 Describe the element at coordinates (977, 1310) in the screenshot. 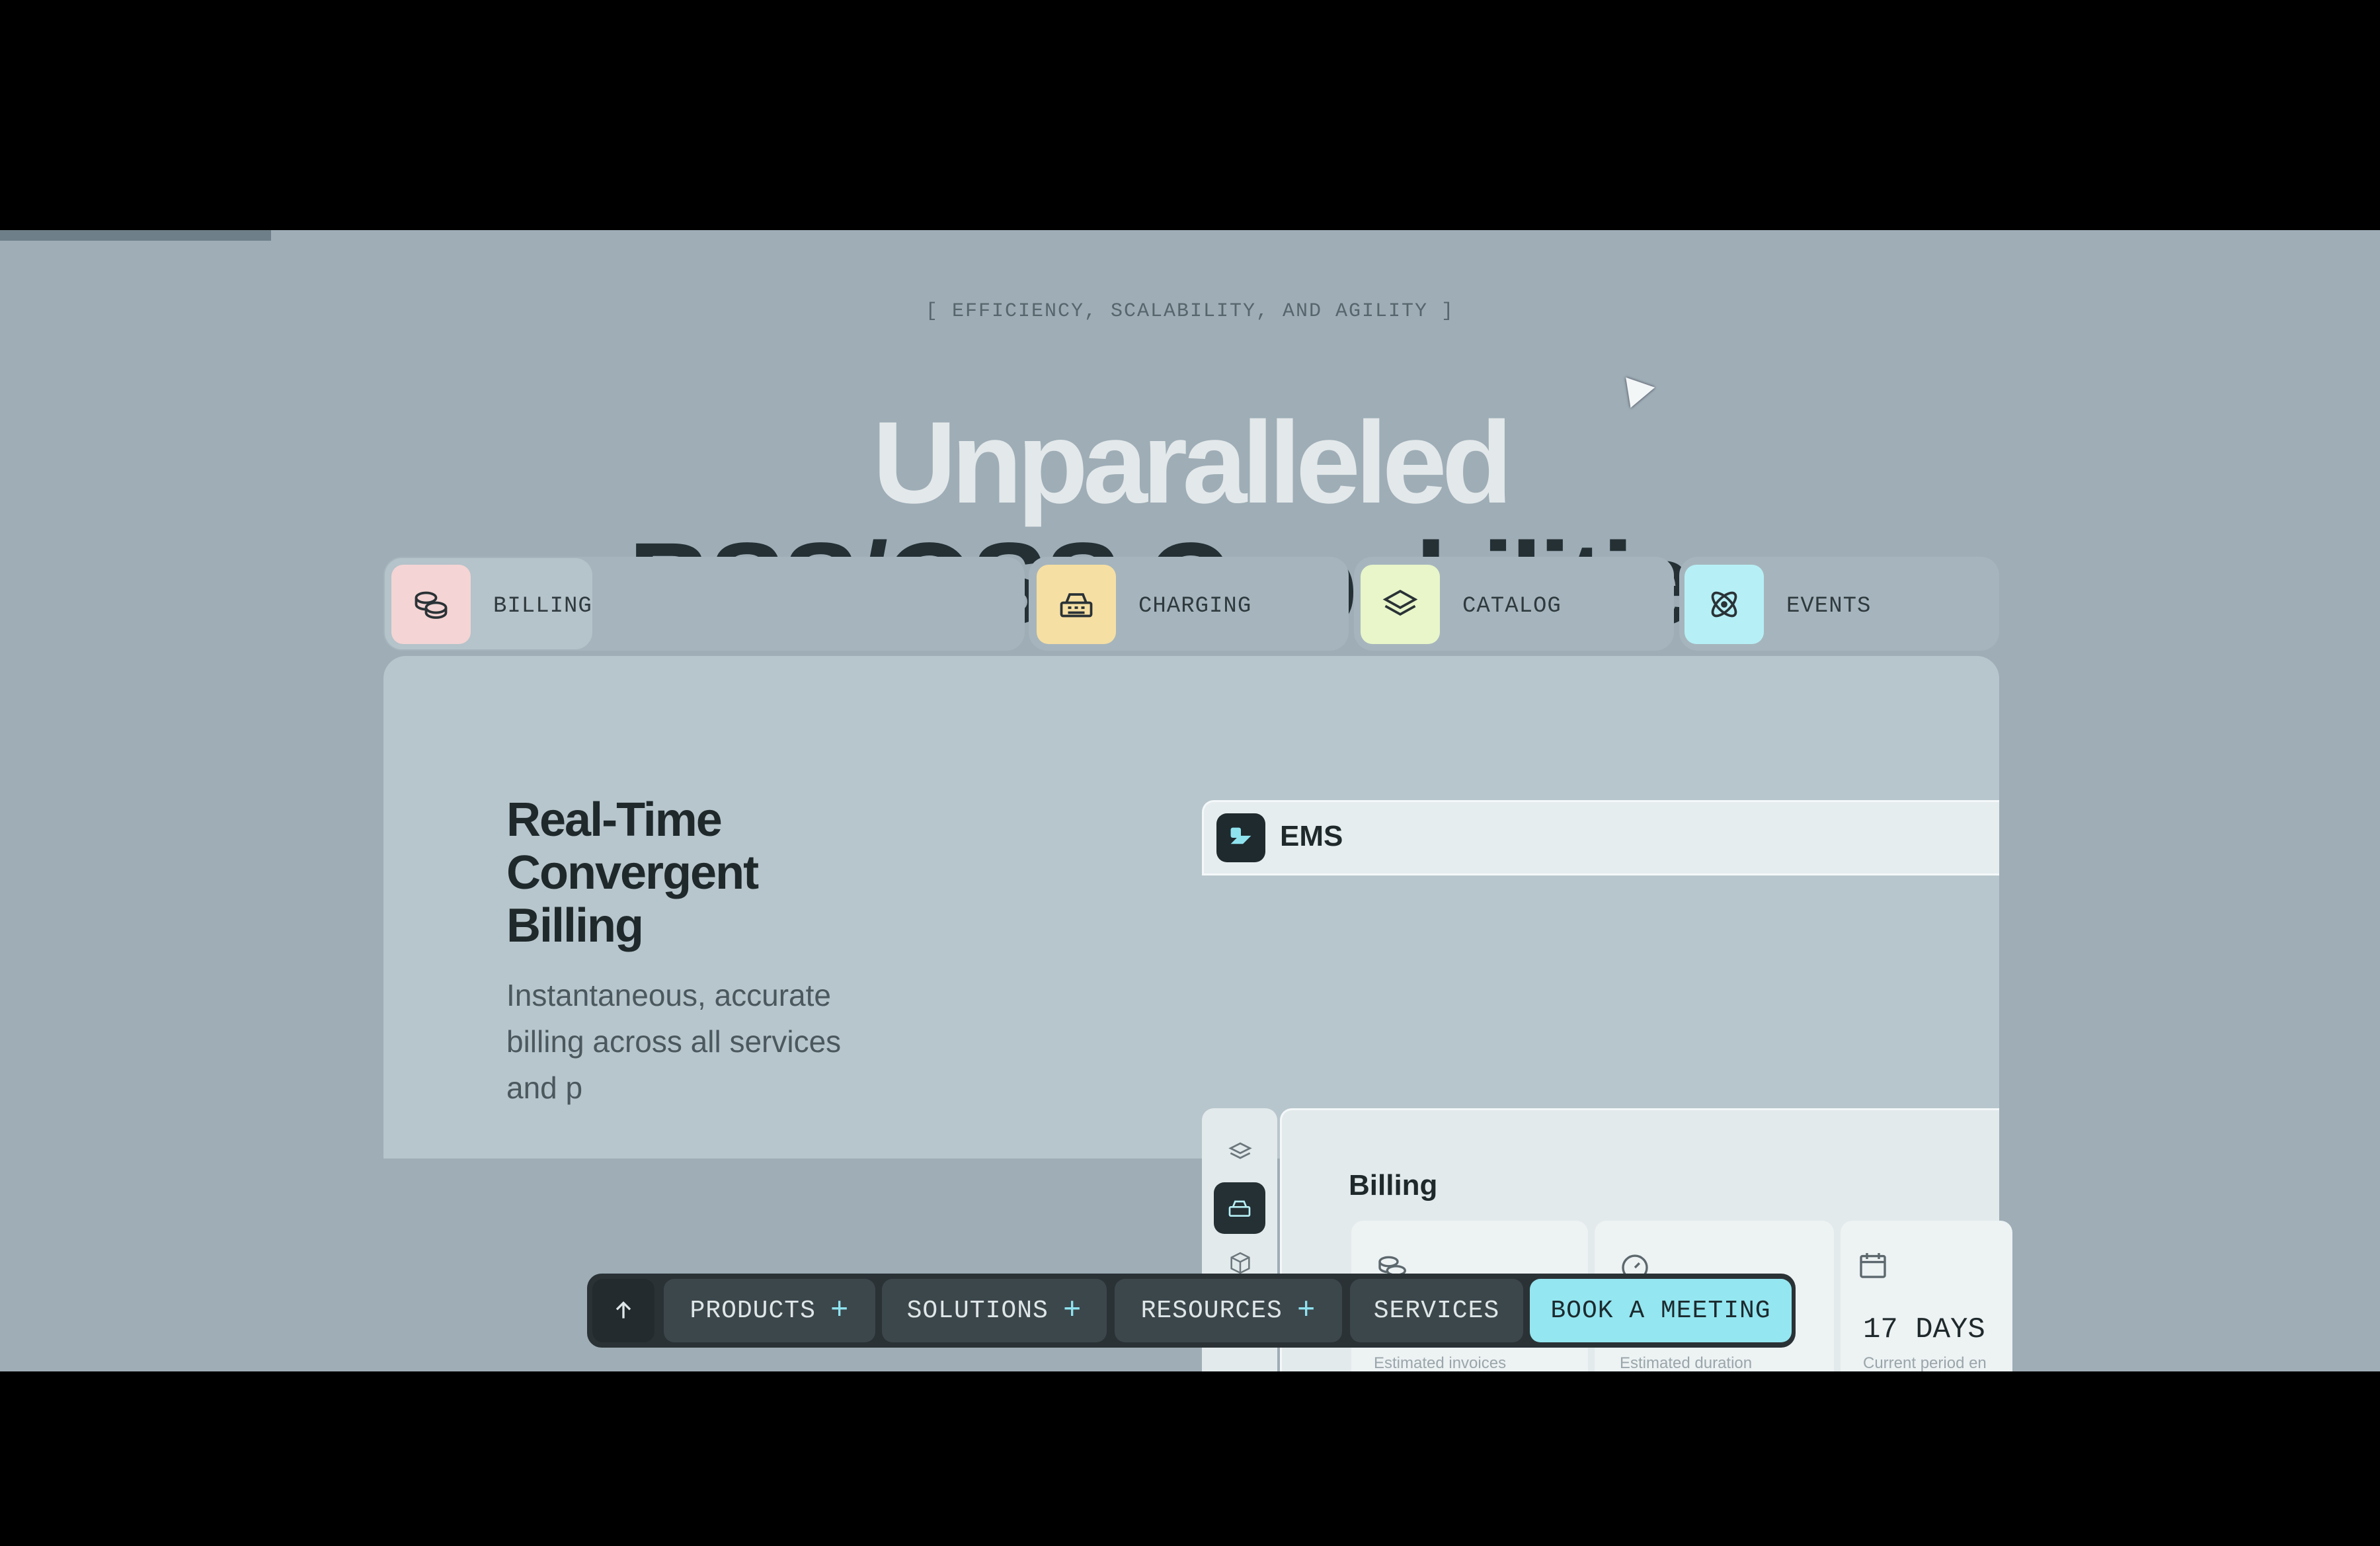

I see `nav-solutions-label: SOLUTIONS` at that location.